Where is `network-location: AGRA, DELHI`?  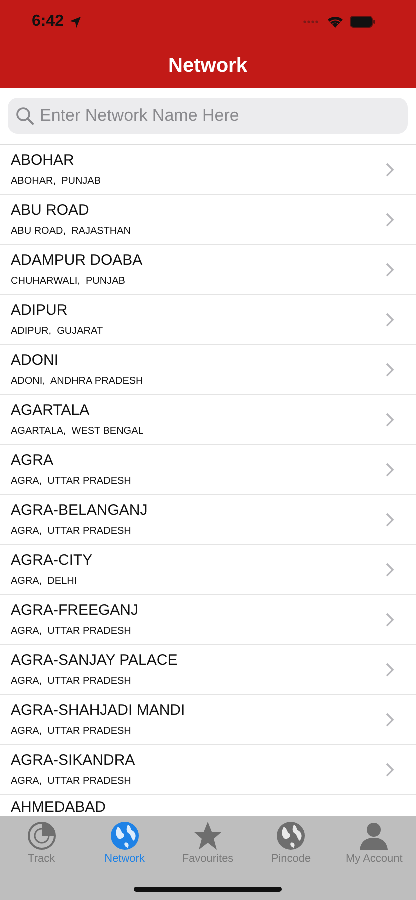
network-location: AGRA, DELHI is located at coordinates (44, 581).